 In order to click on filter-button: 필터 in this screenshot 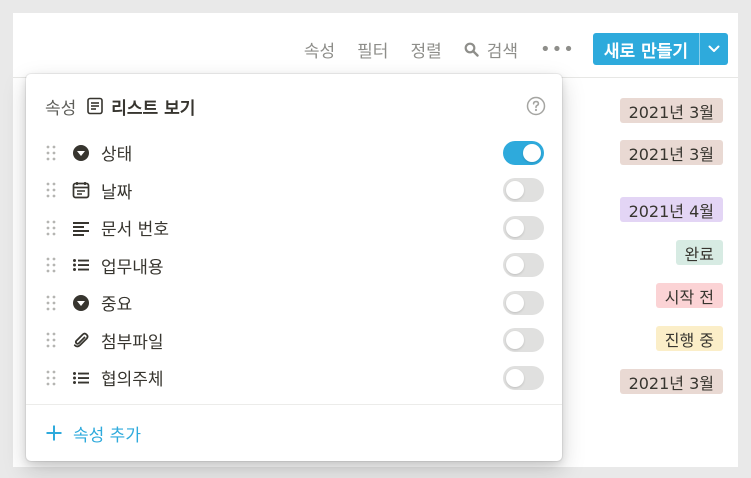, I will do `click(372, 49)`.